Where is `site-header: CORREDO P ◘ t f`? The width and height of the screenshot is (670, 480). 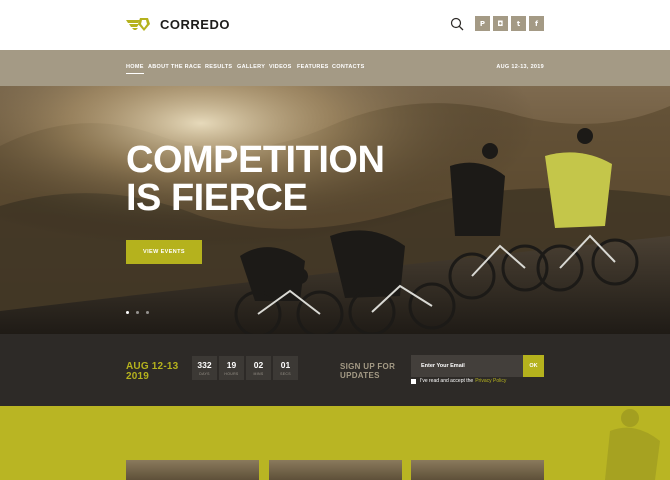
site-header: CORREDO P ◘ t f is located at coordinates (335, 25).